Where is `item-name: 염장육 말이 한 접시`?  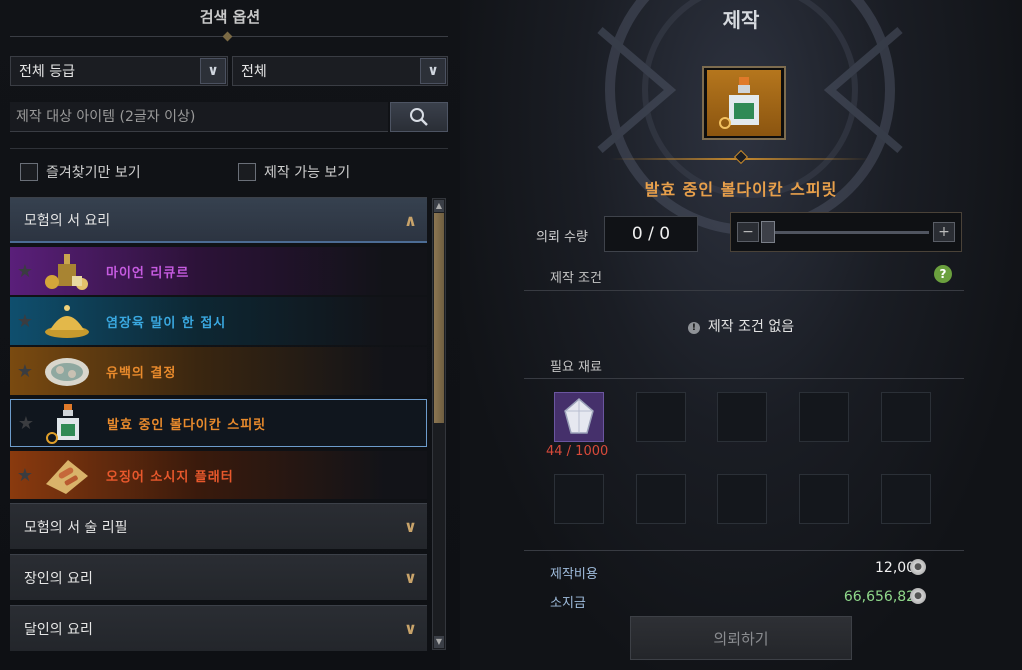 item-name: 염장육 말이 한 접시 is located at coordinates (166, 323).